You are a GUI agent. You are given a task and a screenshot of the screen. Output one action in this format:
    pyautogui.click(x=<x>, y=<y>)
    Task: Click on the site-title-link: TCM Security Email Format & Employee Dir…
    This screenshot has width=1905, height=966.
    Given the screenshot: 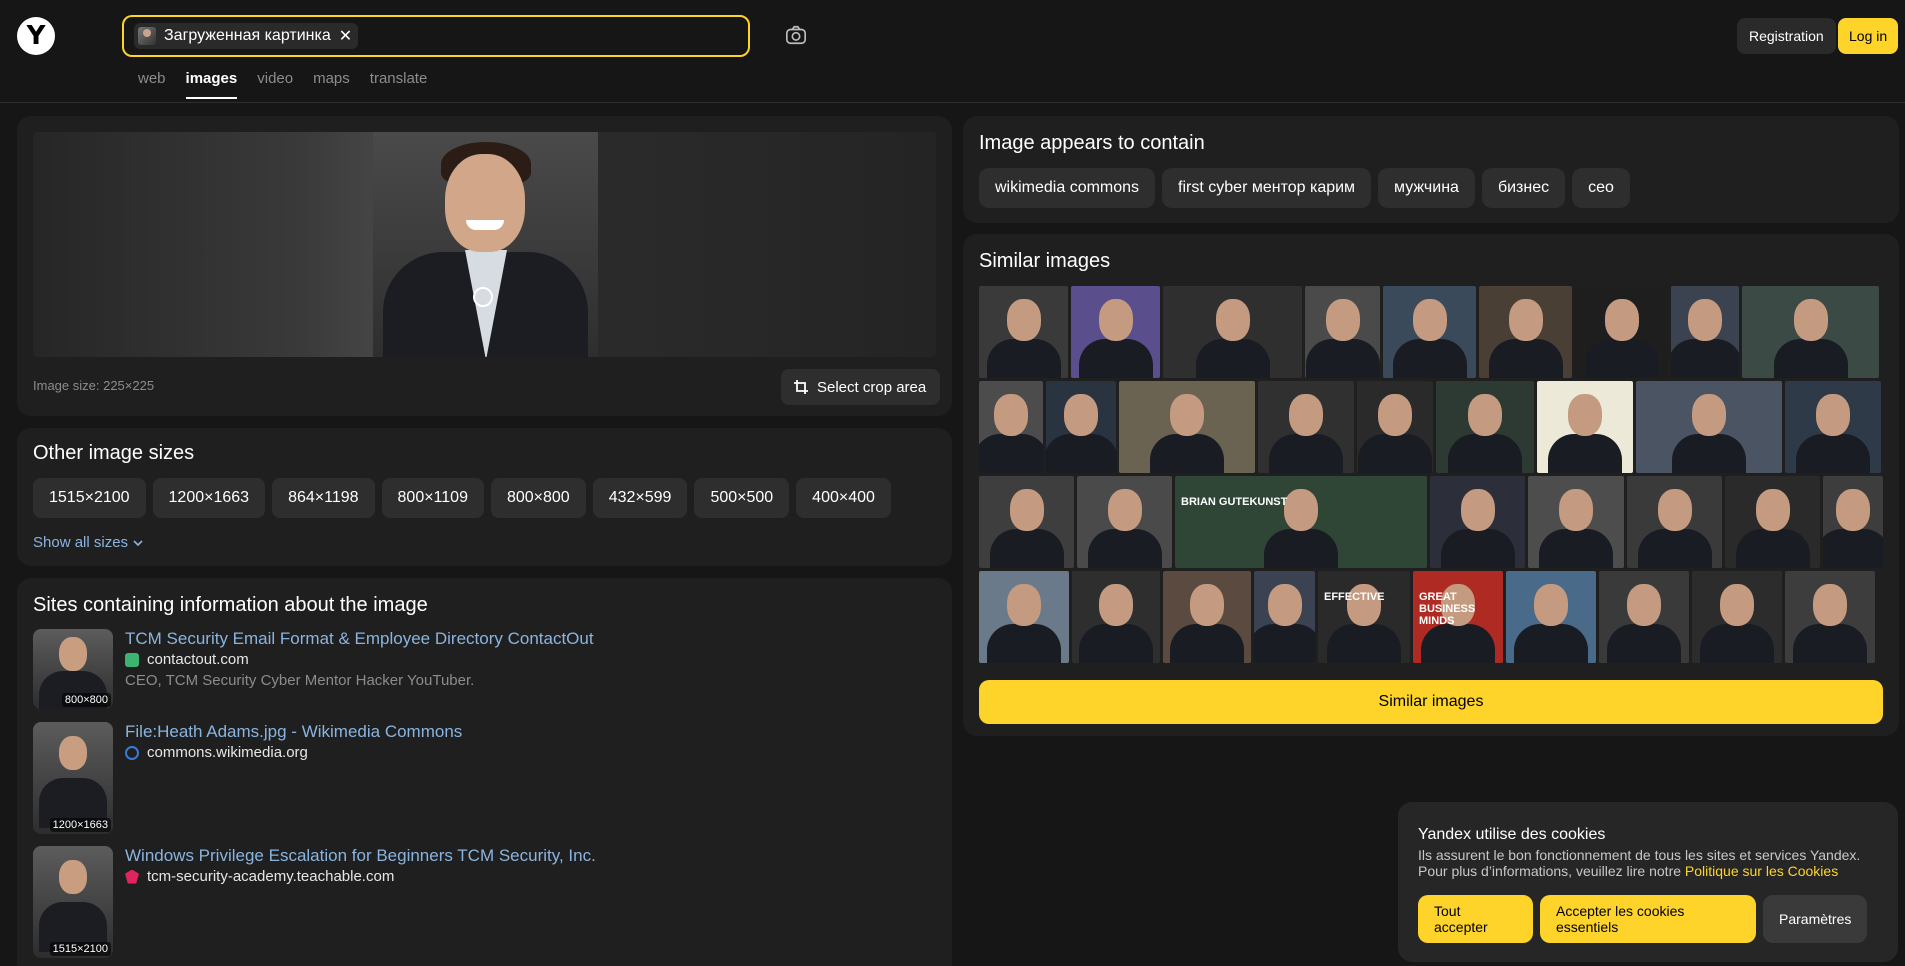 What is the action you would take?
    pyautogui.click(x=359, y=639)
    